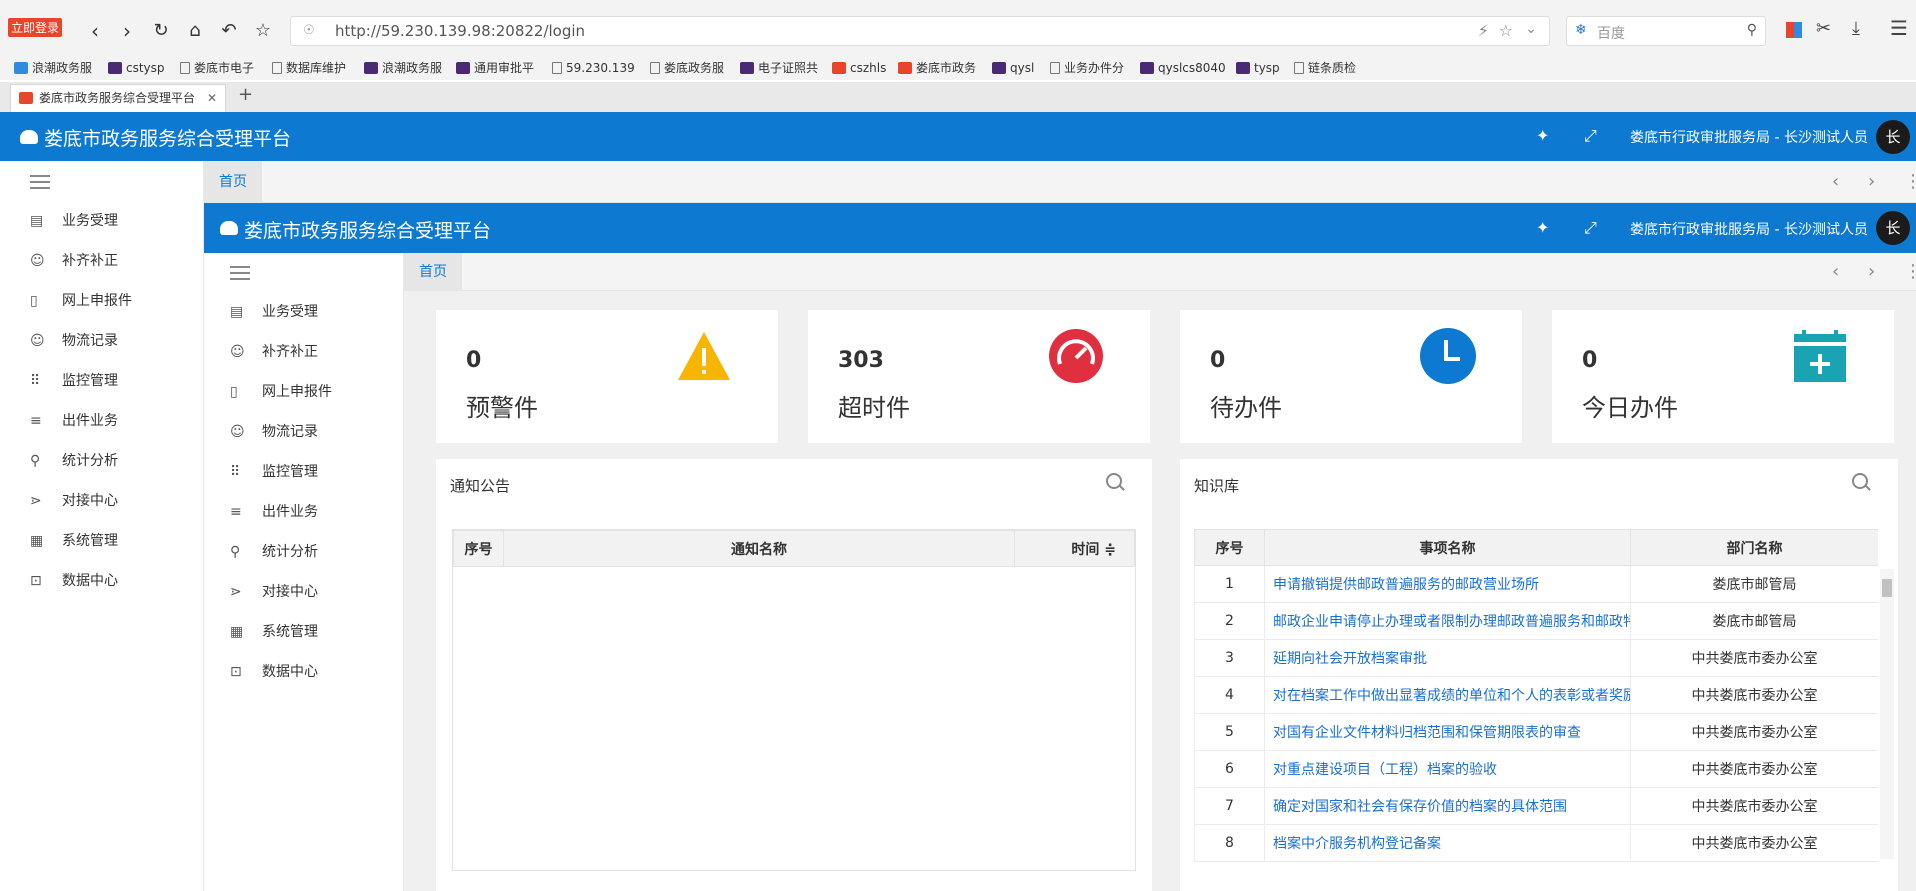 The image size is (1916, 891). Describe the element at coordinates (1899, 28) in the screenshot. I see `menu-icon: ☰` at that location.